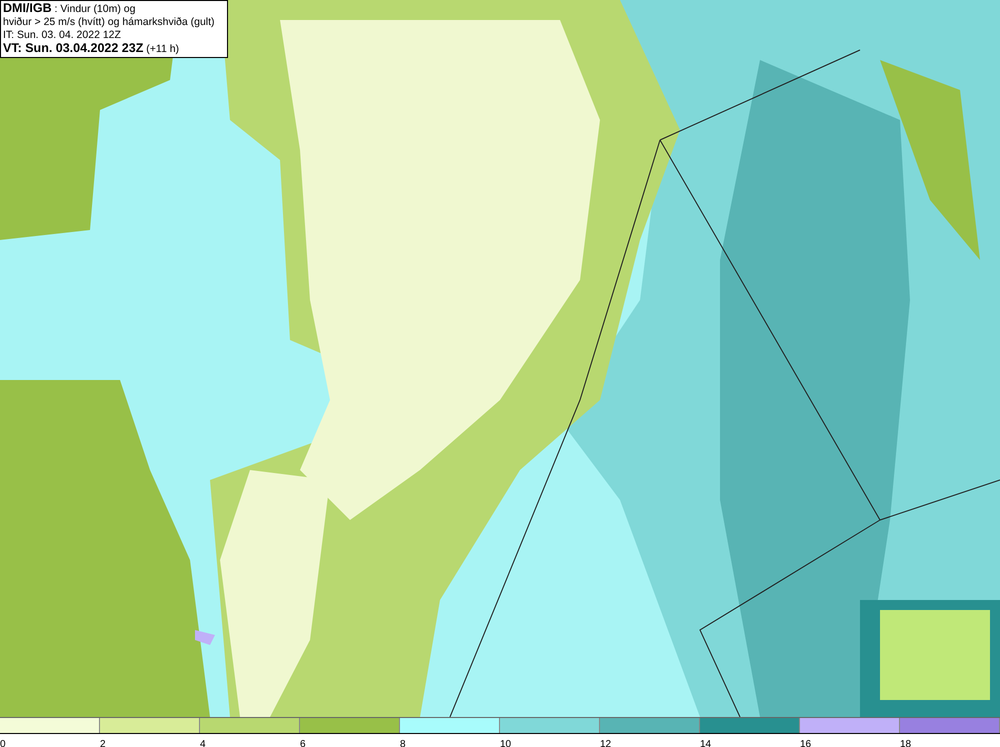  What do you see at coordinates (403, 743) in the screenshot?
I see `legend-label: 8` at bounding box center [403, 743].